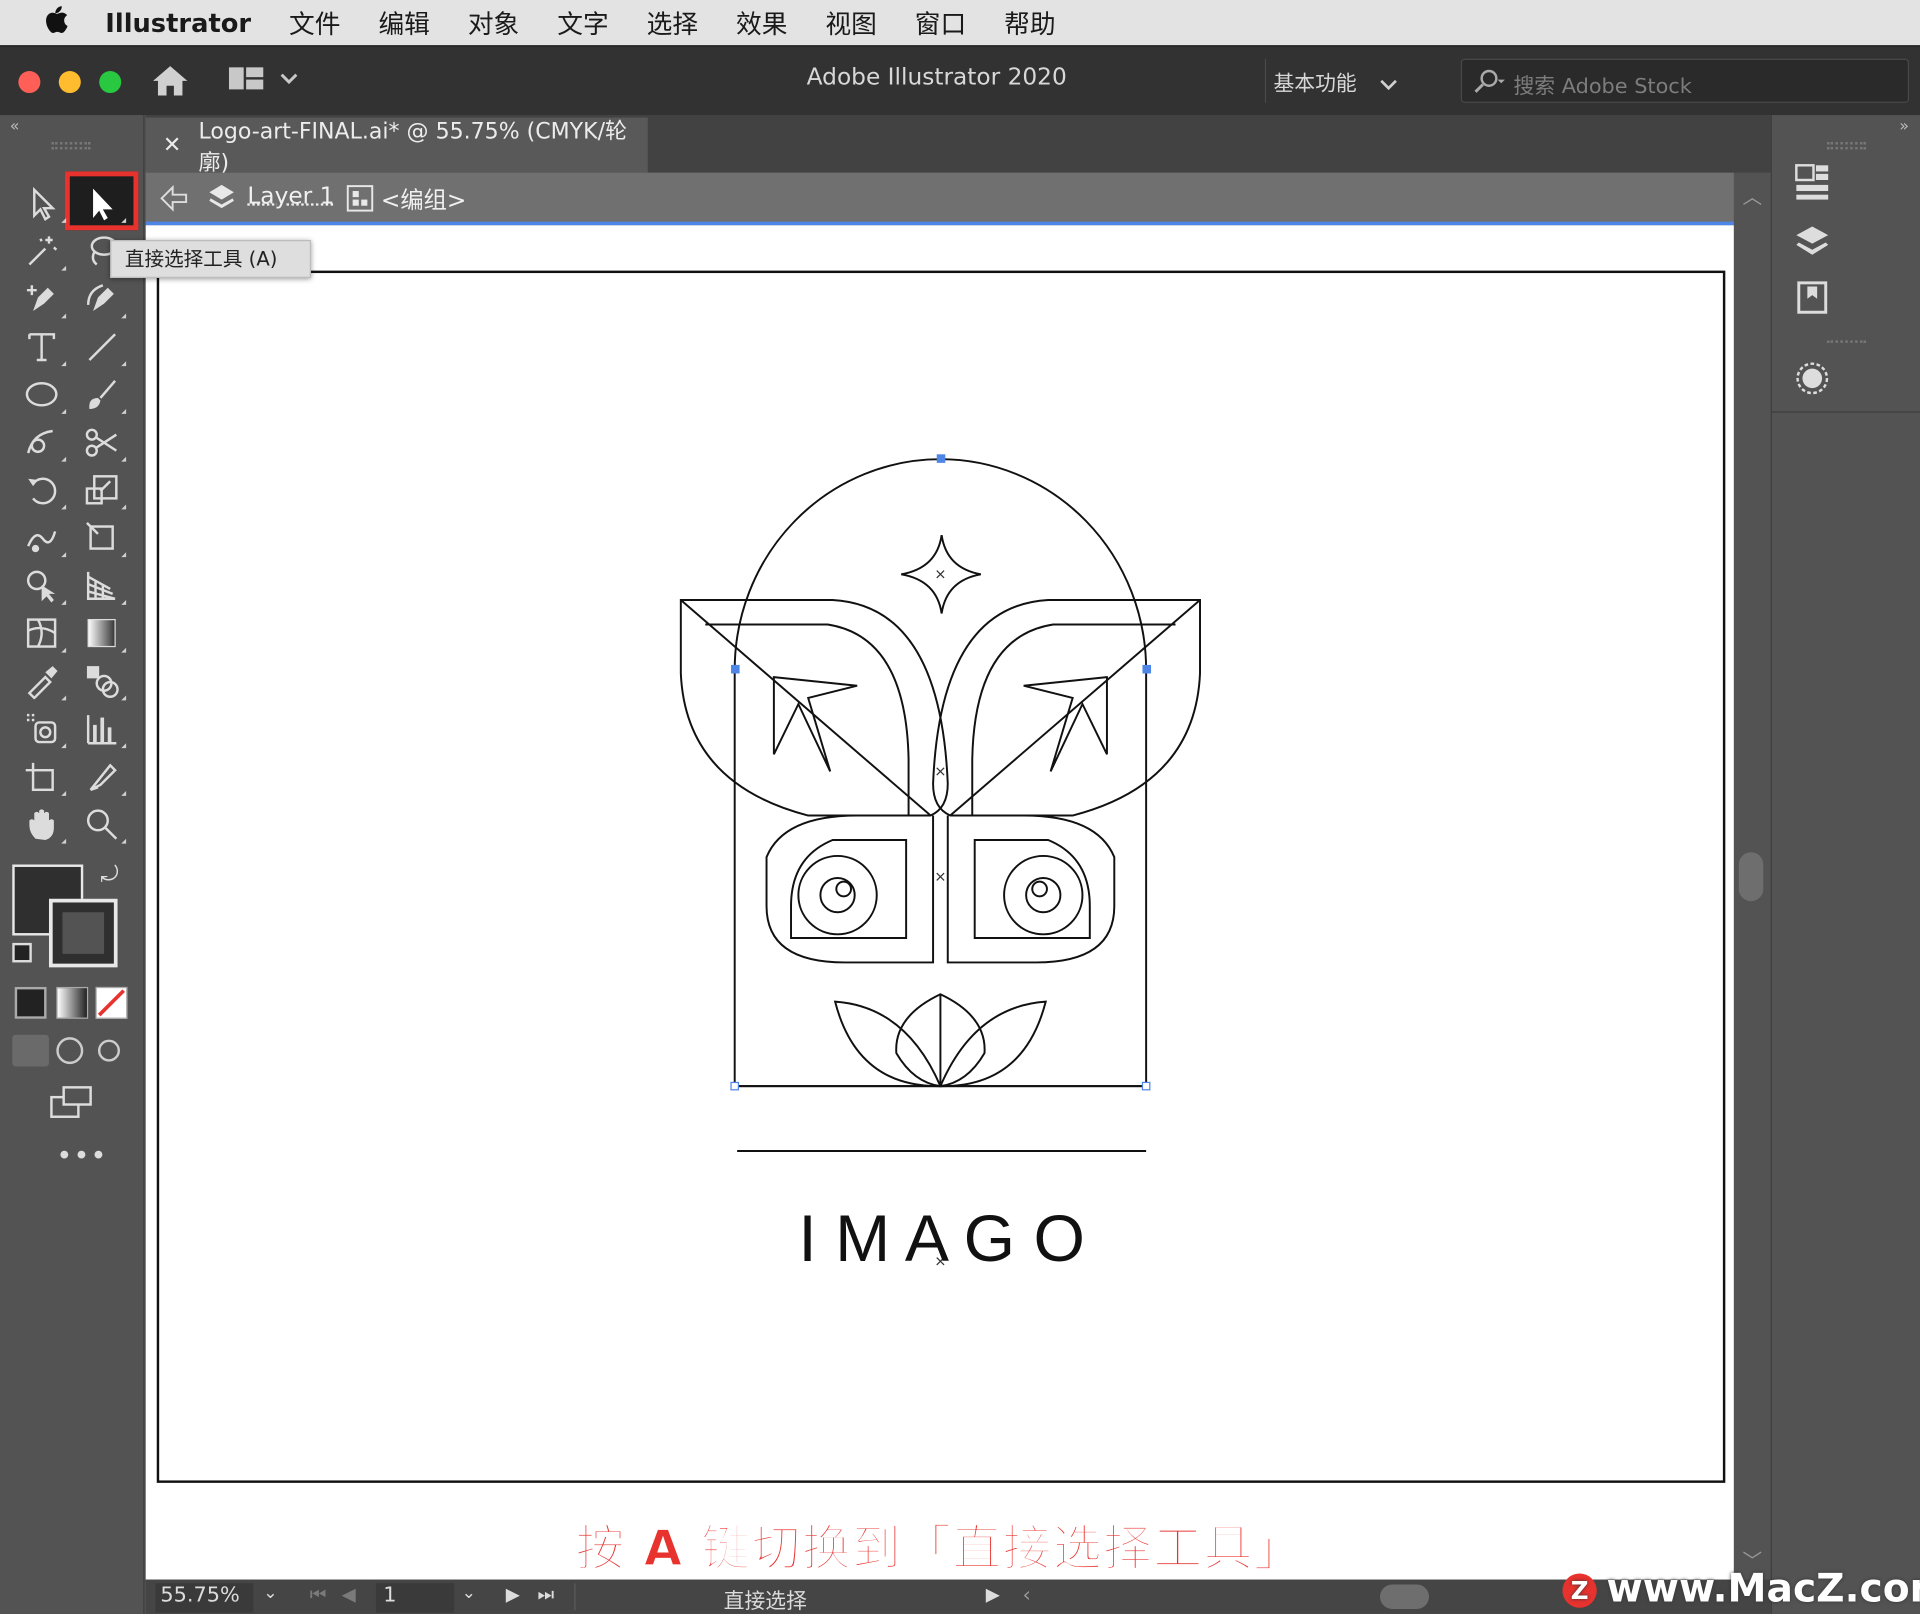 This screenshot has width=1920, height=1614. What do you see at coordinates (844, 889) in the screenshot?
I see `left-eye-dot` at bounding box center [844, 889].